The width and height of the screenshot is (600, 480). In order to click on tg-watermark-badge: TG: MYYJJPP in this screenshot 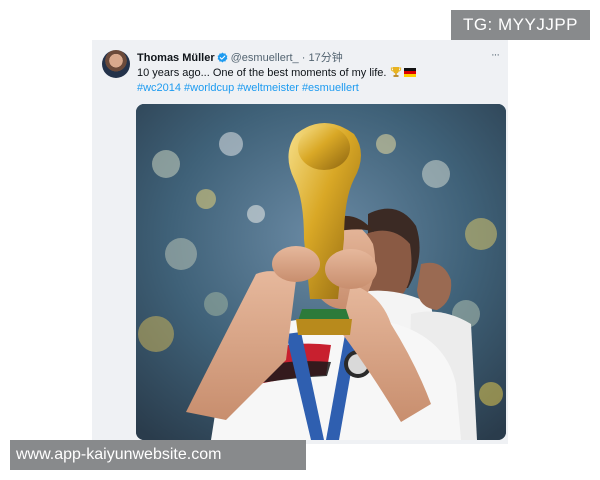, I will do `click(520, 25)`.